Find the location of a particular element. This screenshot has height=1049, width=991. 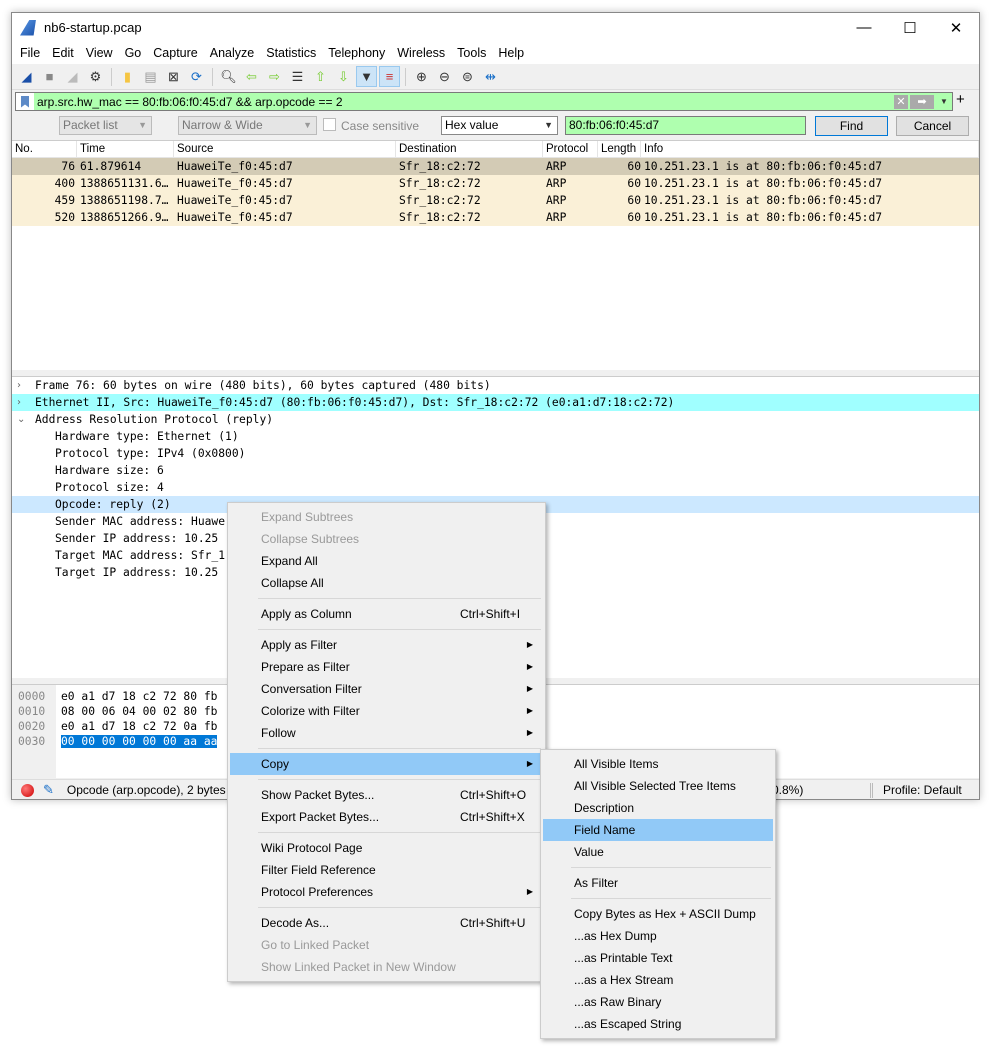

autoscroll-icon: ▼ is located at coordinates (366, 76).